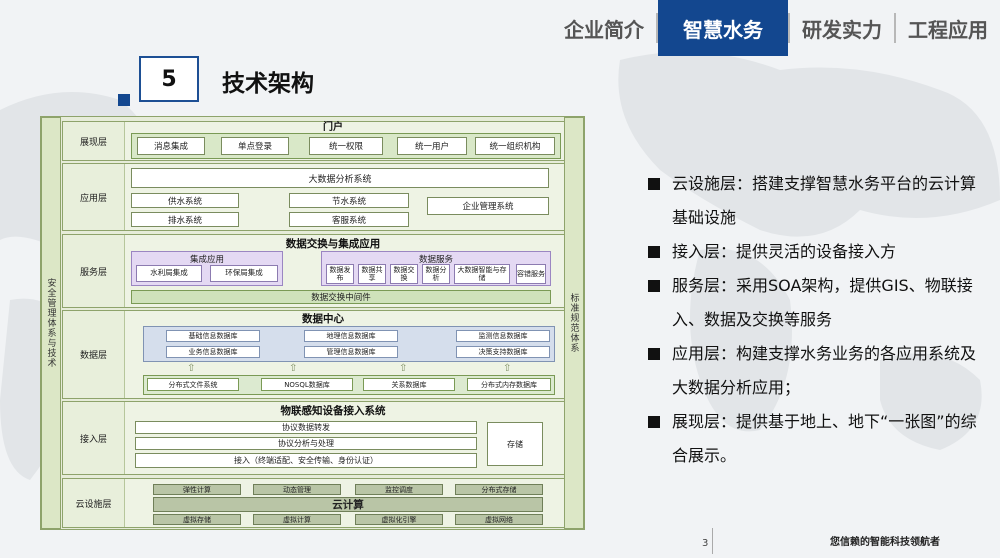 This screenshot has width=1000, height=558. What do you see at coordinates (268, 84) in the screenshot?
I see `section-title: 技术架构` at bounding box center [268, 84].